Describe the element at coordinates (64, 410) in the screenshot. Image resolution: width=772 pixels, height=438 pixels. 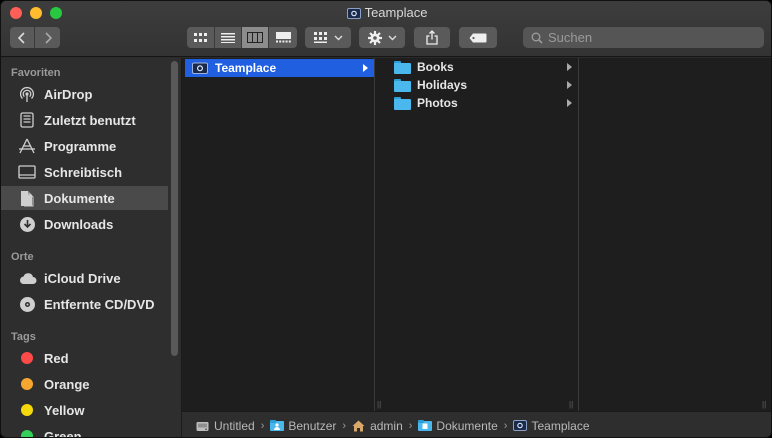
I see `sidebar-item-label: Yellow` at that location.